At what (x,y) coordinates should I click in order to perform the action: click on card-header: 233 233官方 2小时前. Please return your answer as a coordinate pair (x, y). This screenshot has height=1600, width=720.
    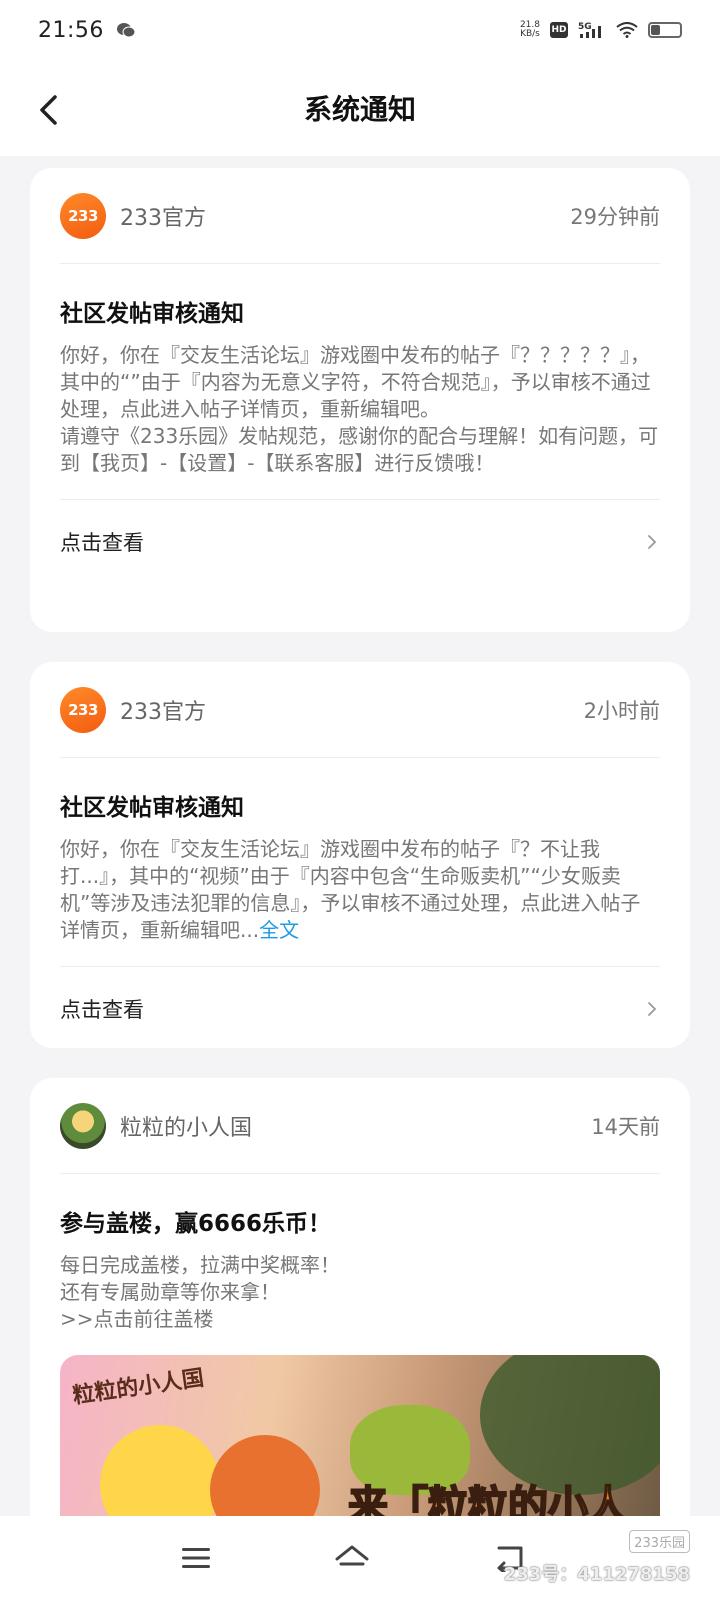
    Looking at the image, I should click on (360, 710).